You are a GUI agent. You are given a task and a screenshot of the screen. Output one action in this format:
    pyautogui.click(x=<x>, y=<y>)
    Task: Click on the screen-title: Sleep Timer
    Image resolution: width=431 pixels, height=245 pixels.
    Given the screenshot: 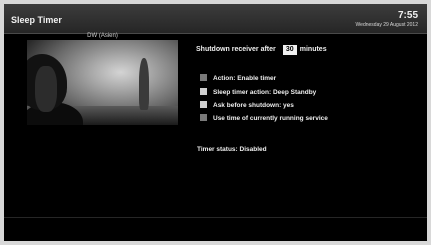 What is the action you would take?
    pyautogui.click(x=36, y=20)
    